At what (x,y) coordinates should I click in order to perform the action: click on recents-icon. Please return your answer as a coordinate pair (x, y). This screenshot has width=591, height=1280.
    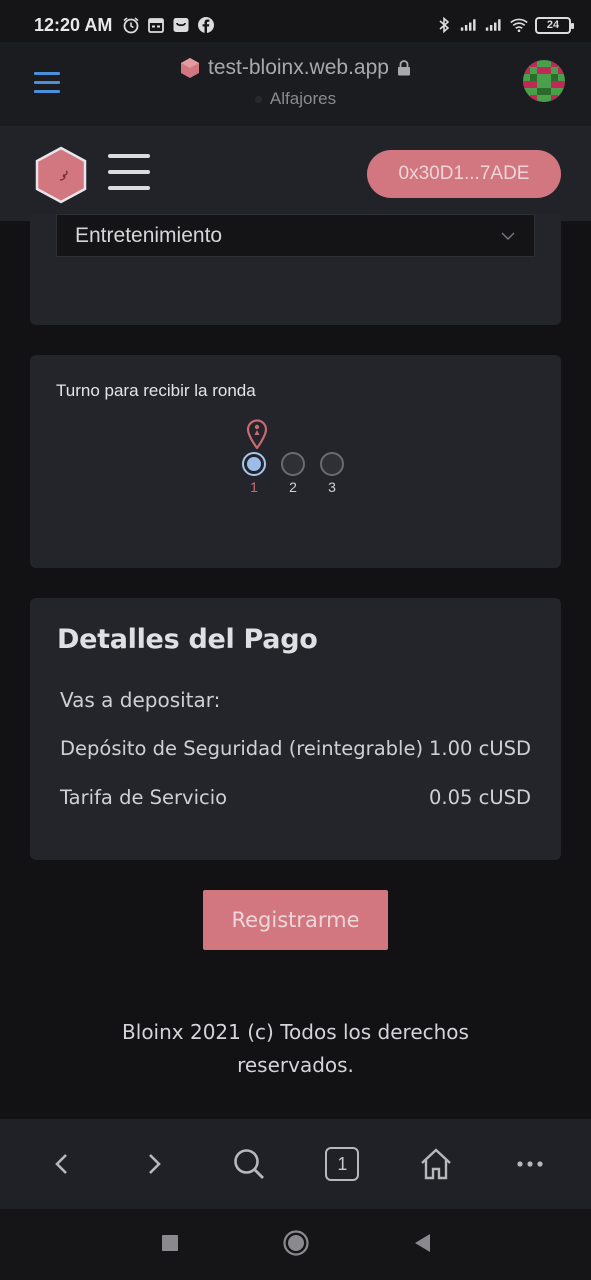
    Looking at the image, I should click on (170, 1245).